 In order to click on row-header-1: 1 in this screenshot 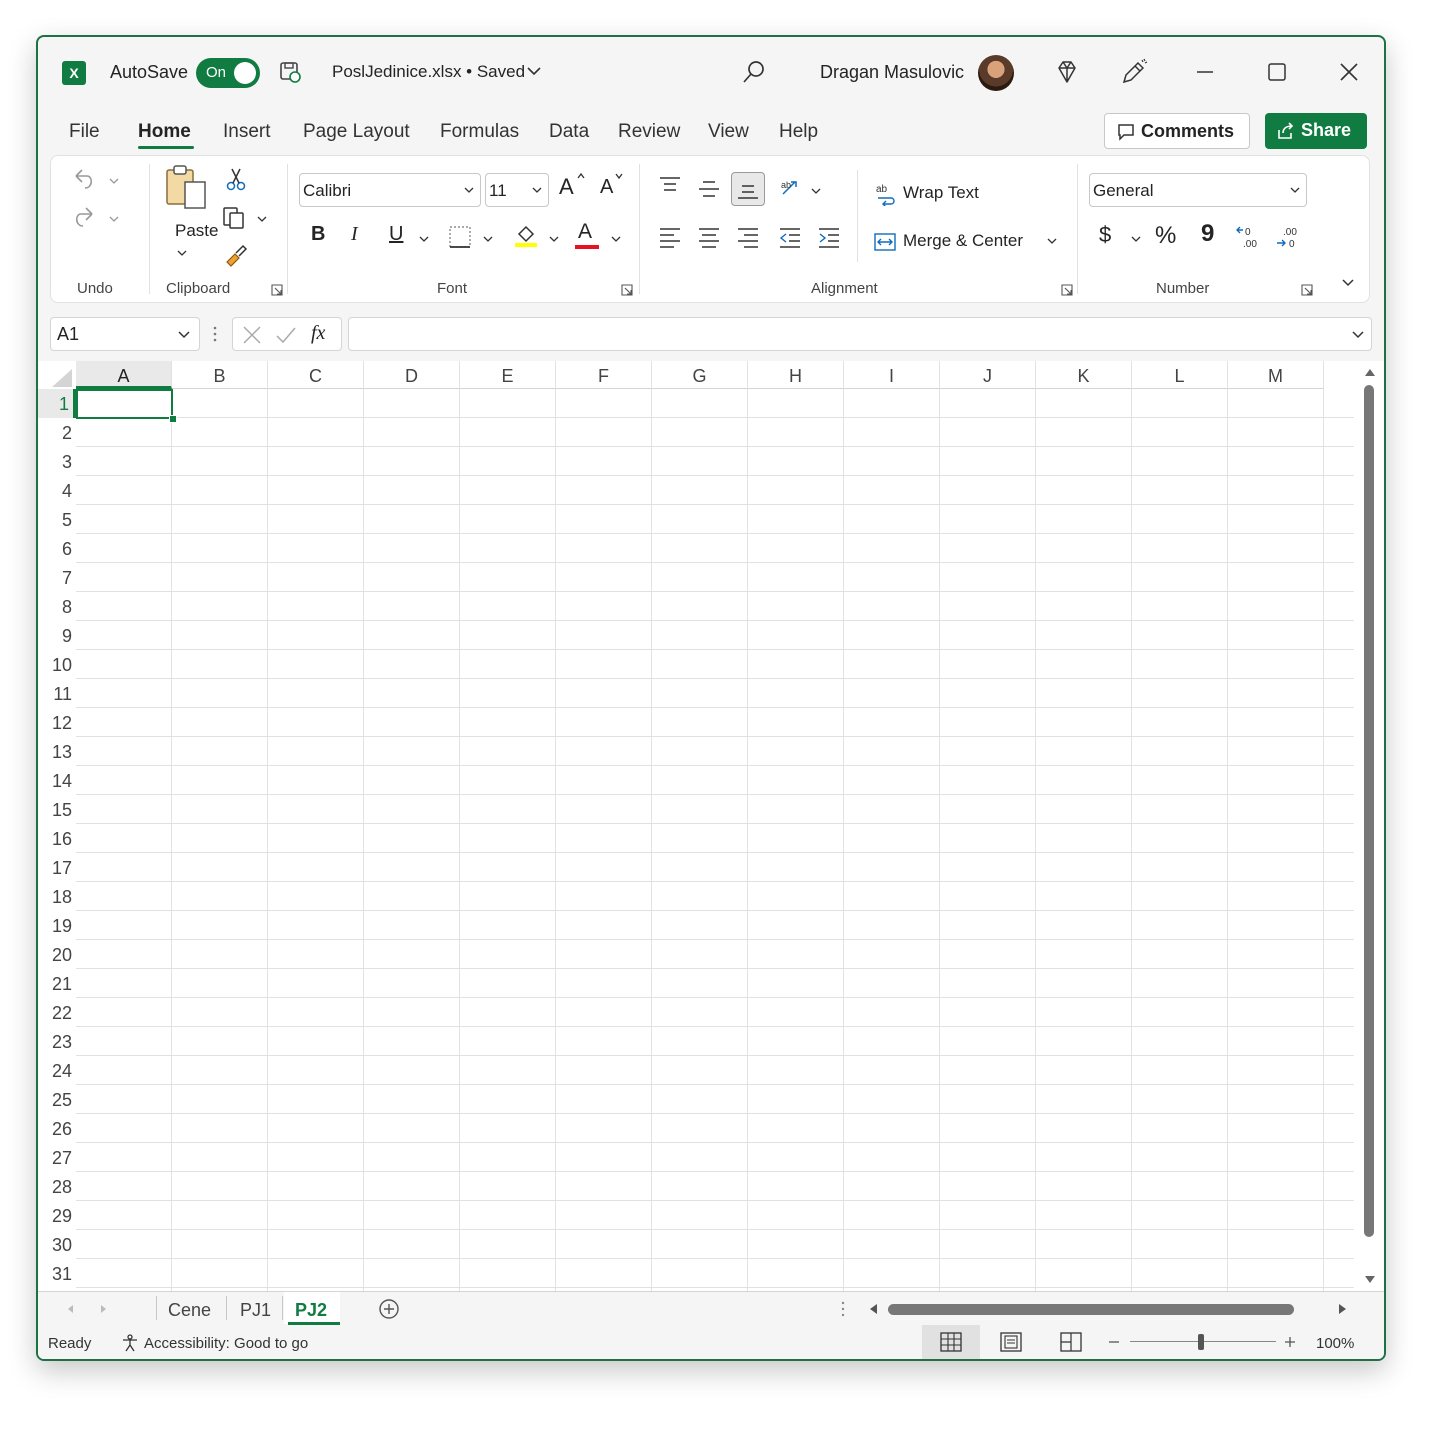, I will do `click(57, 403)`.